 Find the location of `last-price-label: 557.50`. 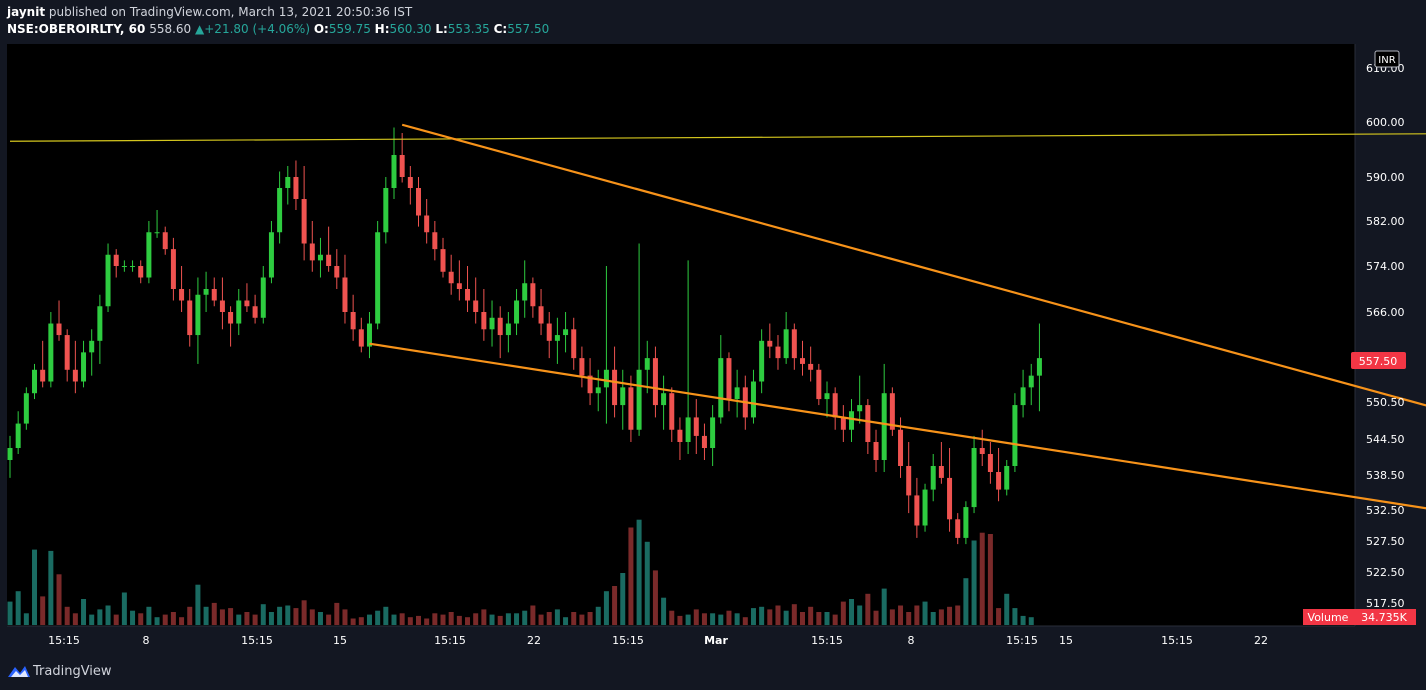

last-price-label: 557.50 is located at coordinates (1378, 361).